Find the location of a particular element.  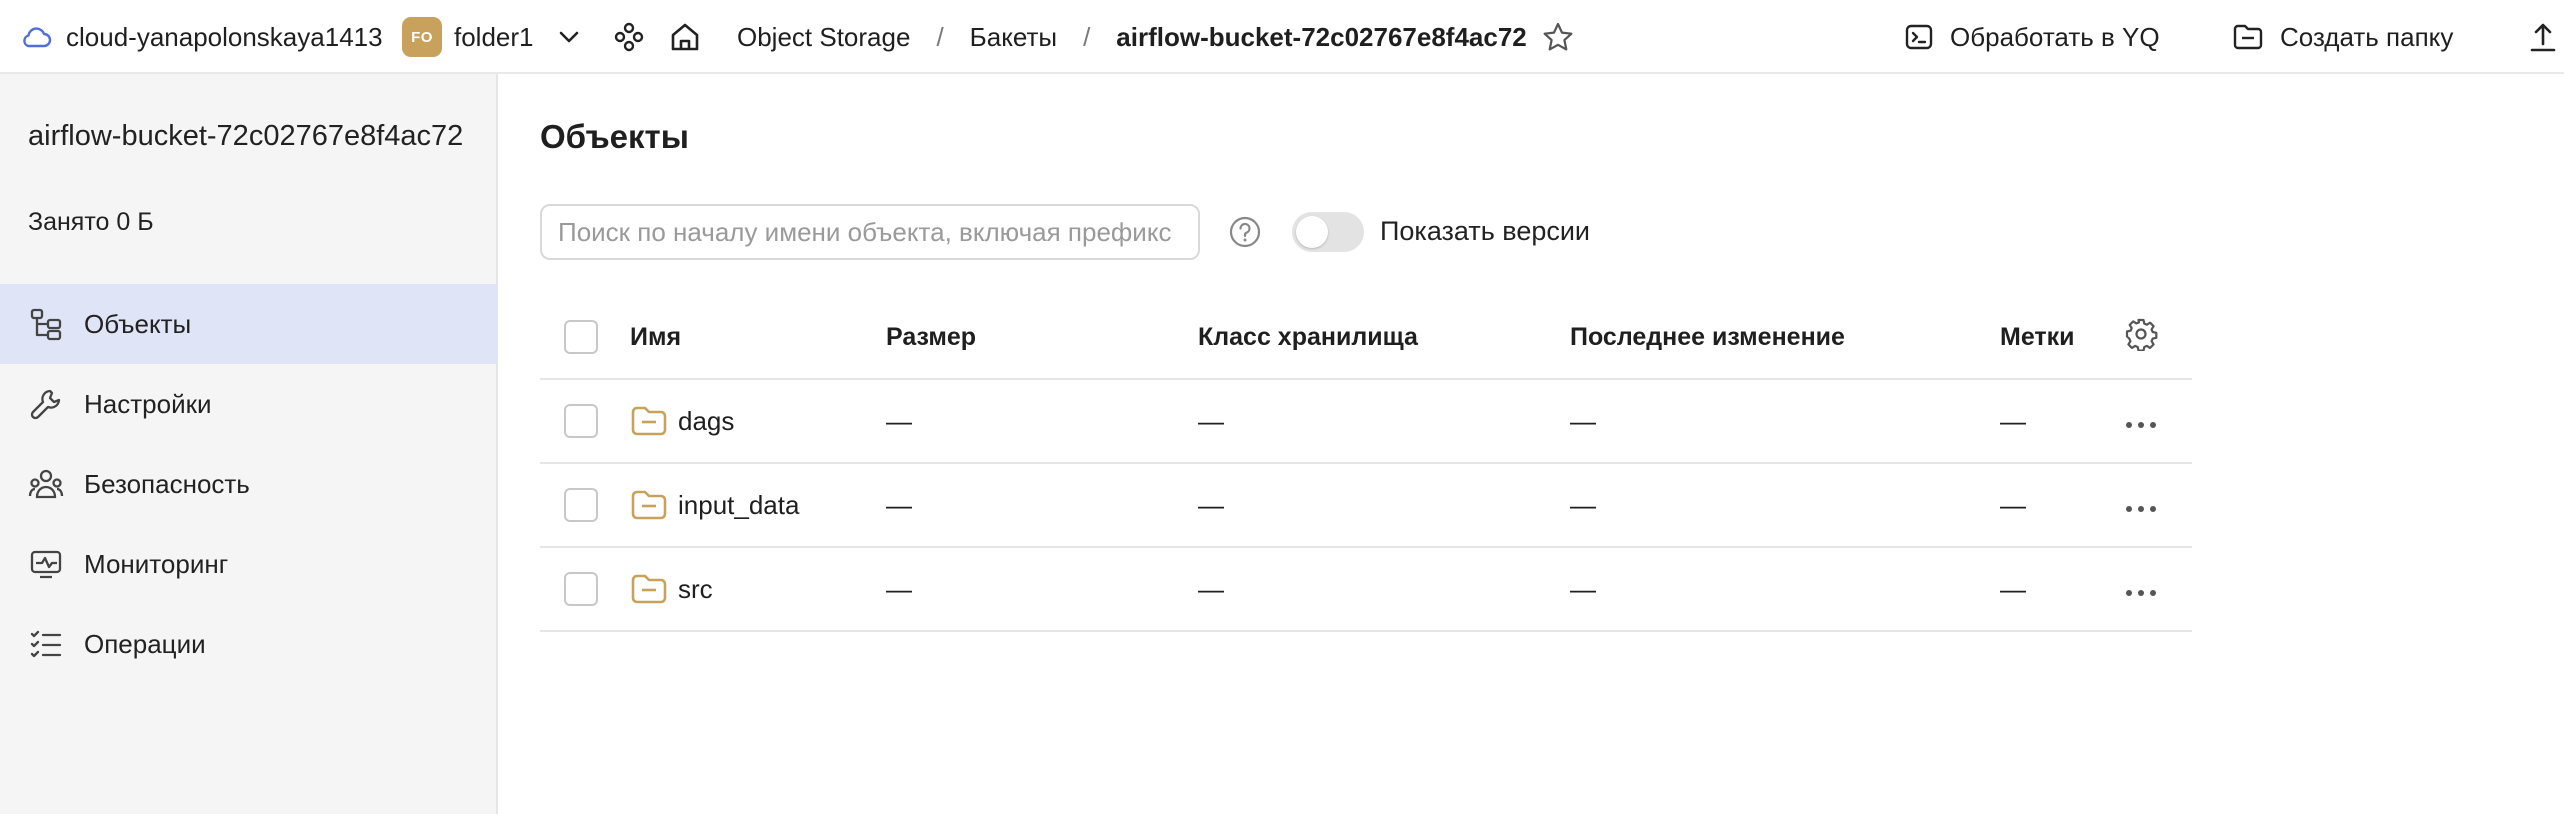

search-input is located at coordinates (870, 232).